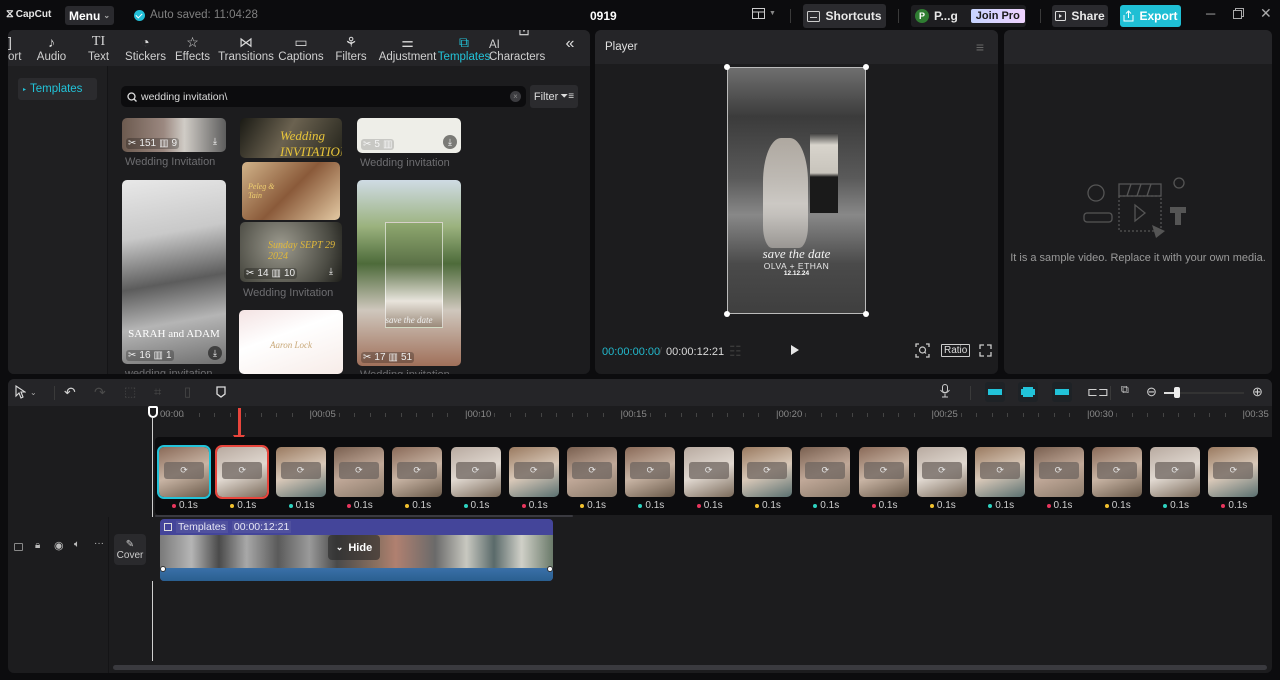  Describe the element at coordinates (764, 13) in the screenshot. I see `layout-button: ▼` at that location.